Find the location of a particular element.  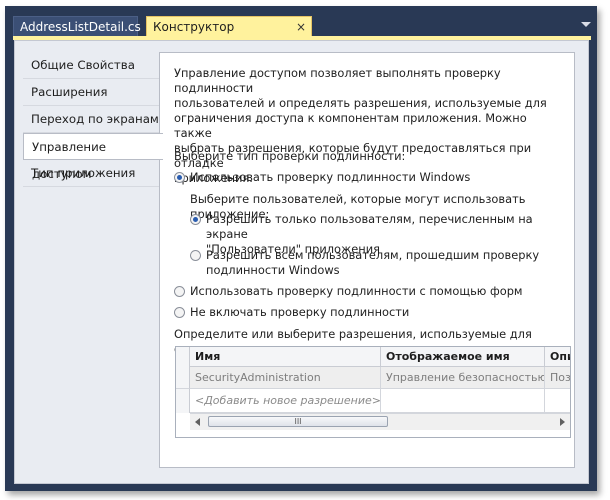

close-icon: × is located at coordinates (301, 27).